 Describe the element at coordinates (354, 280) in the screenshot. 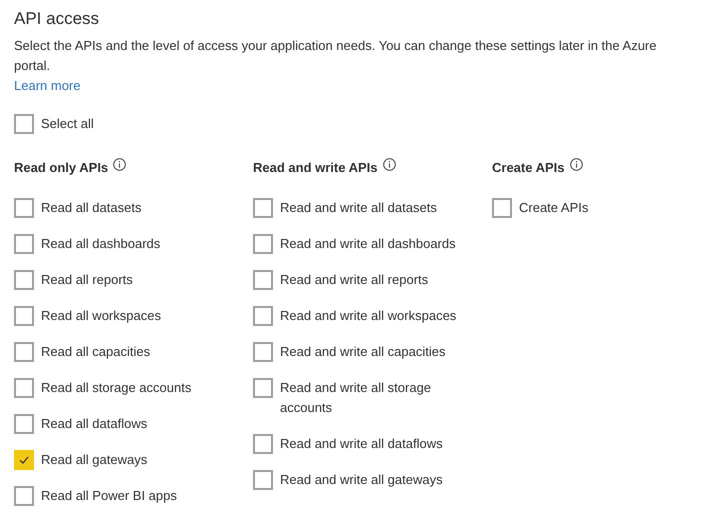

I see `checkbox-label: Read and write all reports` at that location.